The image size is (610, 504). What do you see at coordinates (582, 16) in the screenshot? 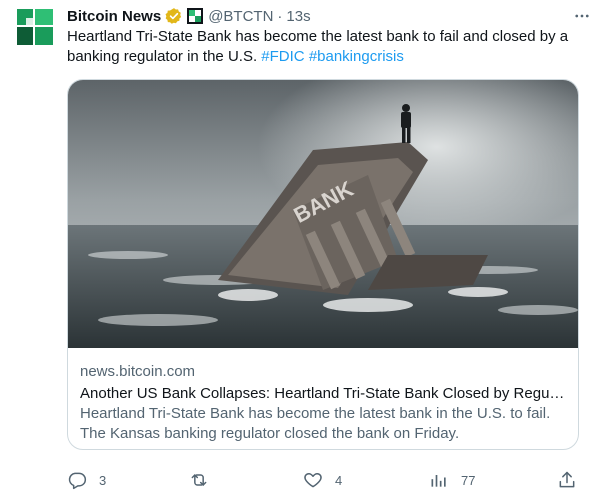
I see `more-icon` at bounding box center [582, 16].